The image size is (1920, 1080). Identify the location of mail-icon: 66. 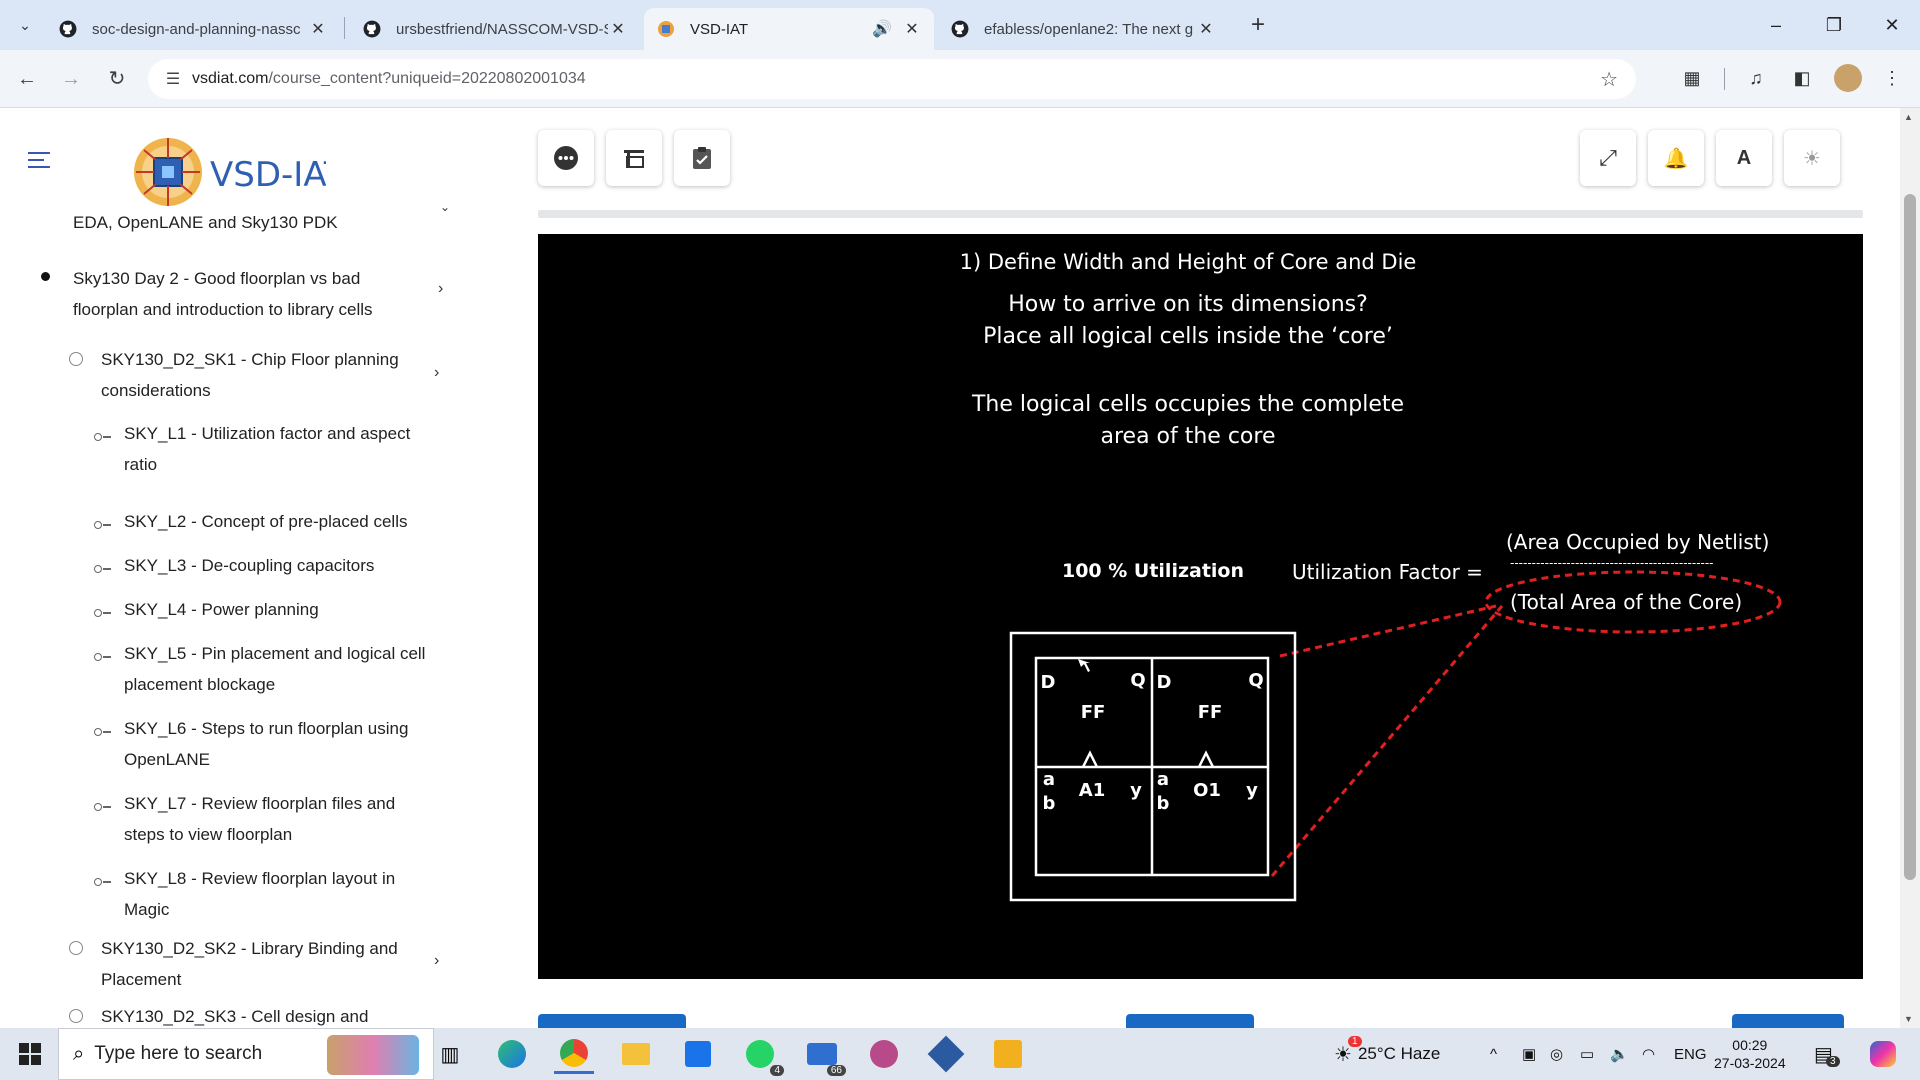
(824, 1055).